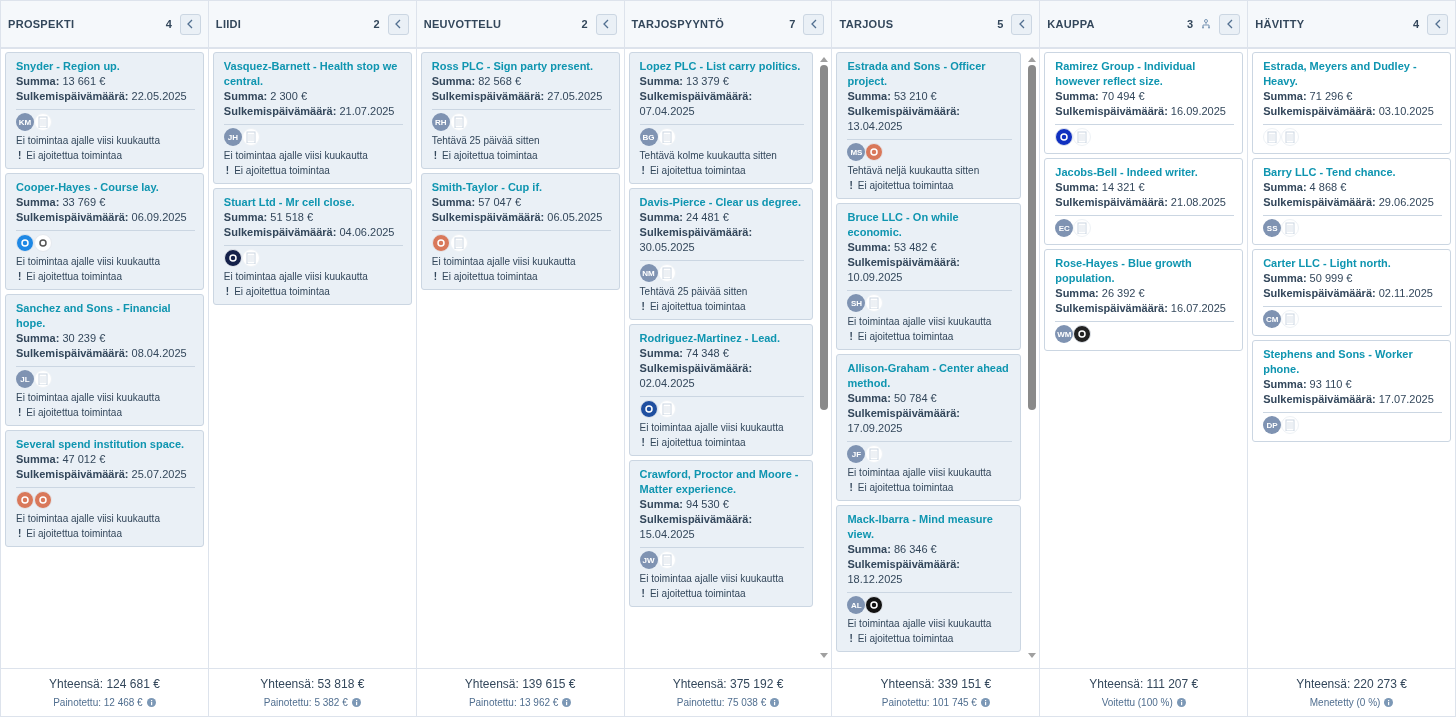  What do you see at coordinates (584, 24) in the screenshot?
I see `card-count: 2` at bounding box center [584, 24].